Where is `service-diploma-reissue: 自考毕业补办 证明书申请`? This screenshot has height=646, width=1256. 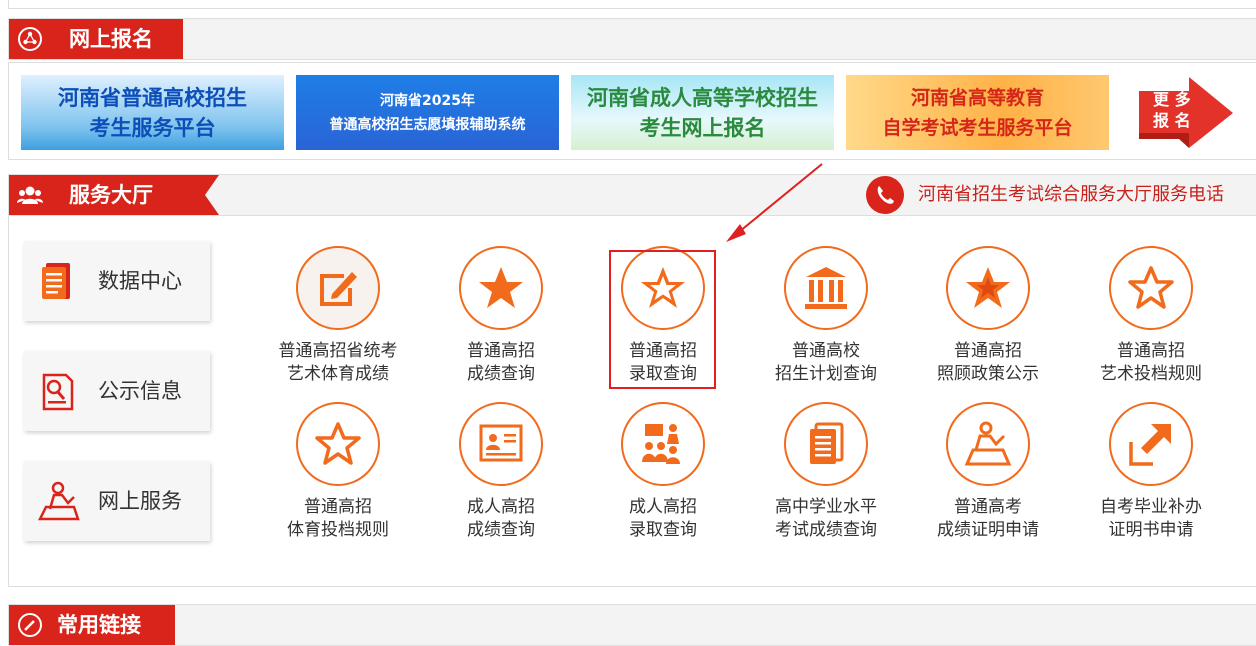
service-diploma-reissue: 自考毕业补办 证明书申请 is located at coordinates (1151, 472).